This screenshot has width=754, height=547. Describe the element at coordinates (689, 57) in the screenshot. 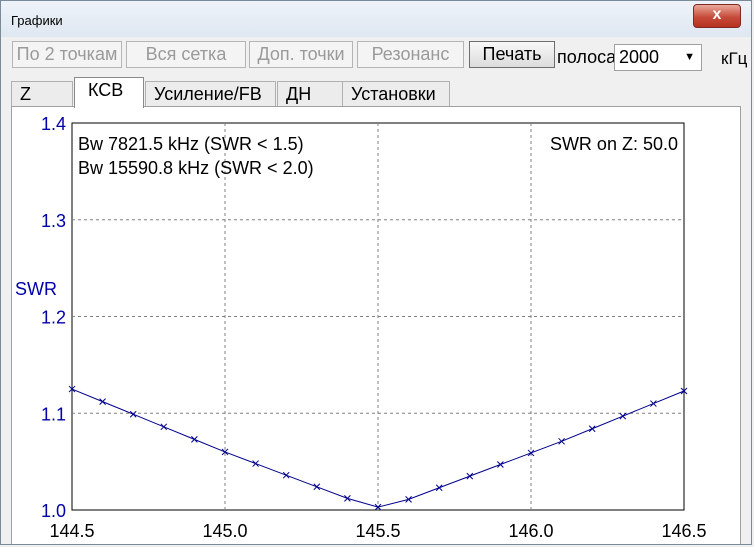

I see `chevron-down-icon: ▼` at that location.